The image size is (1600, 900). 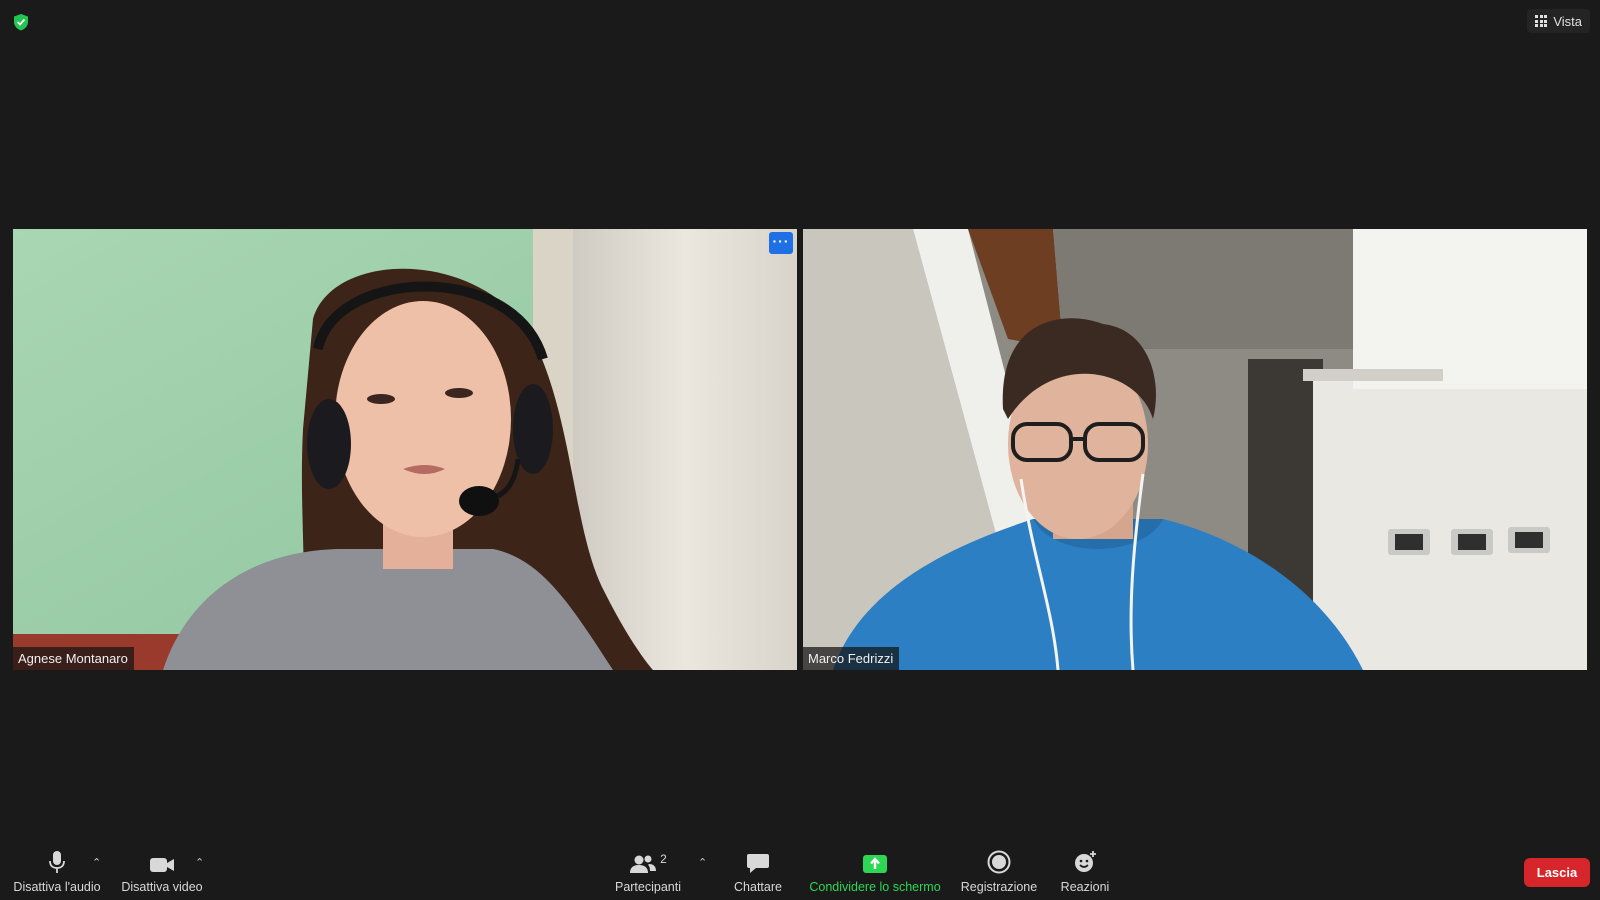 What do you see at coordinates (999, 887) in the screenshot?
I see `record-label: Registrazione` at bounding box center [999, 887].